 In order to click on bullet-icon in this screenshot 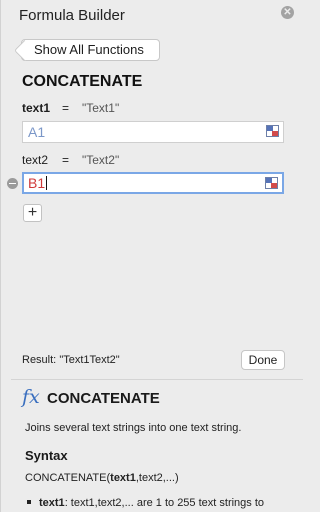, I will do `click(29, 502)`.